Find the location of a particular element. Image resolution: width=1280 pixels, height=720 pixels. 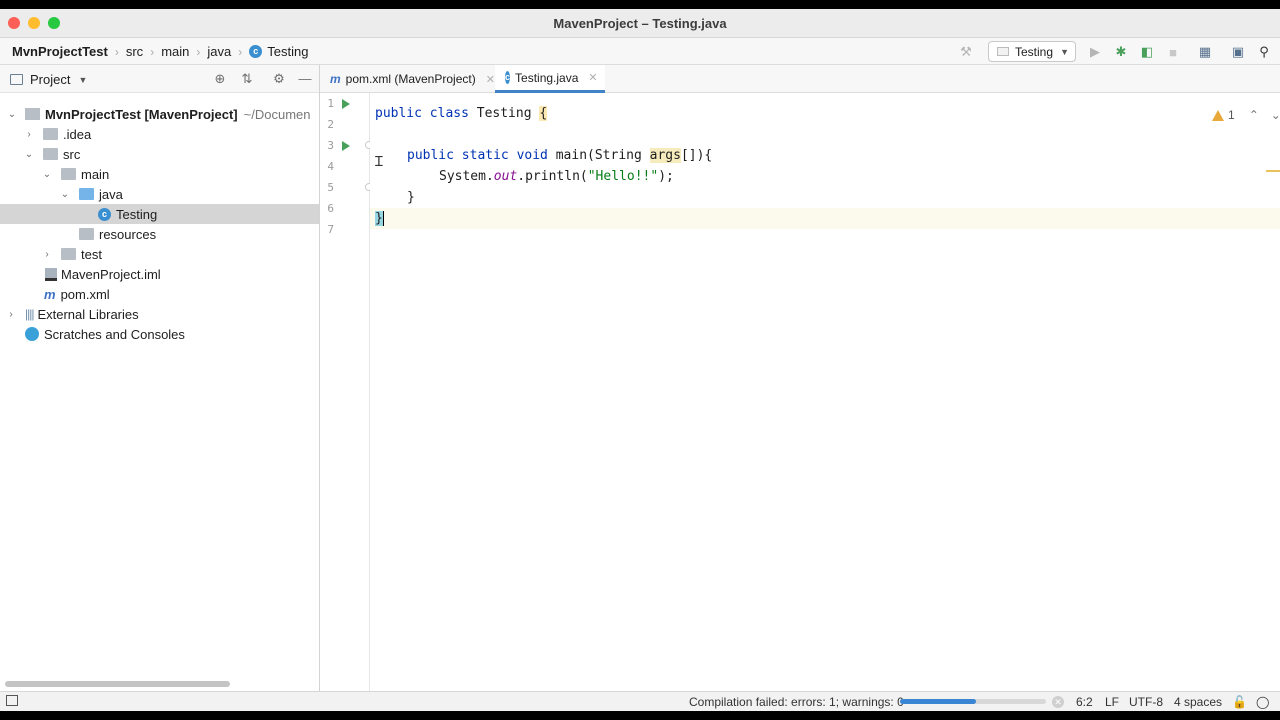

run-configuration-select: Testing ▼ is located at coordinates (1032, 51).